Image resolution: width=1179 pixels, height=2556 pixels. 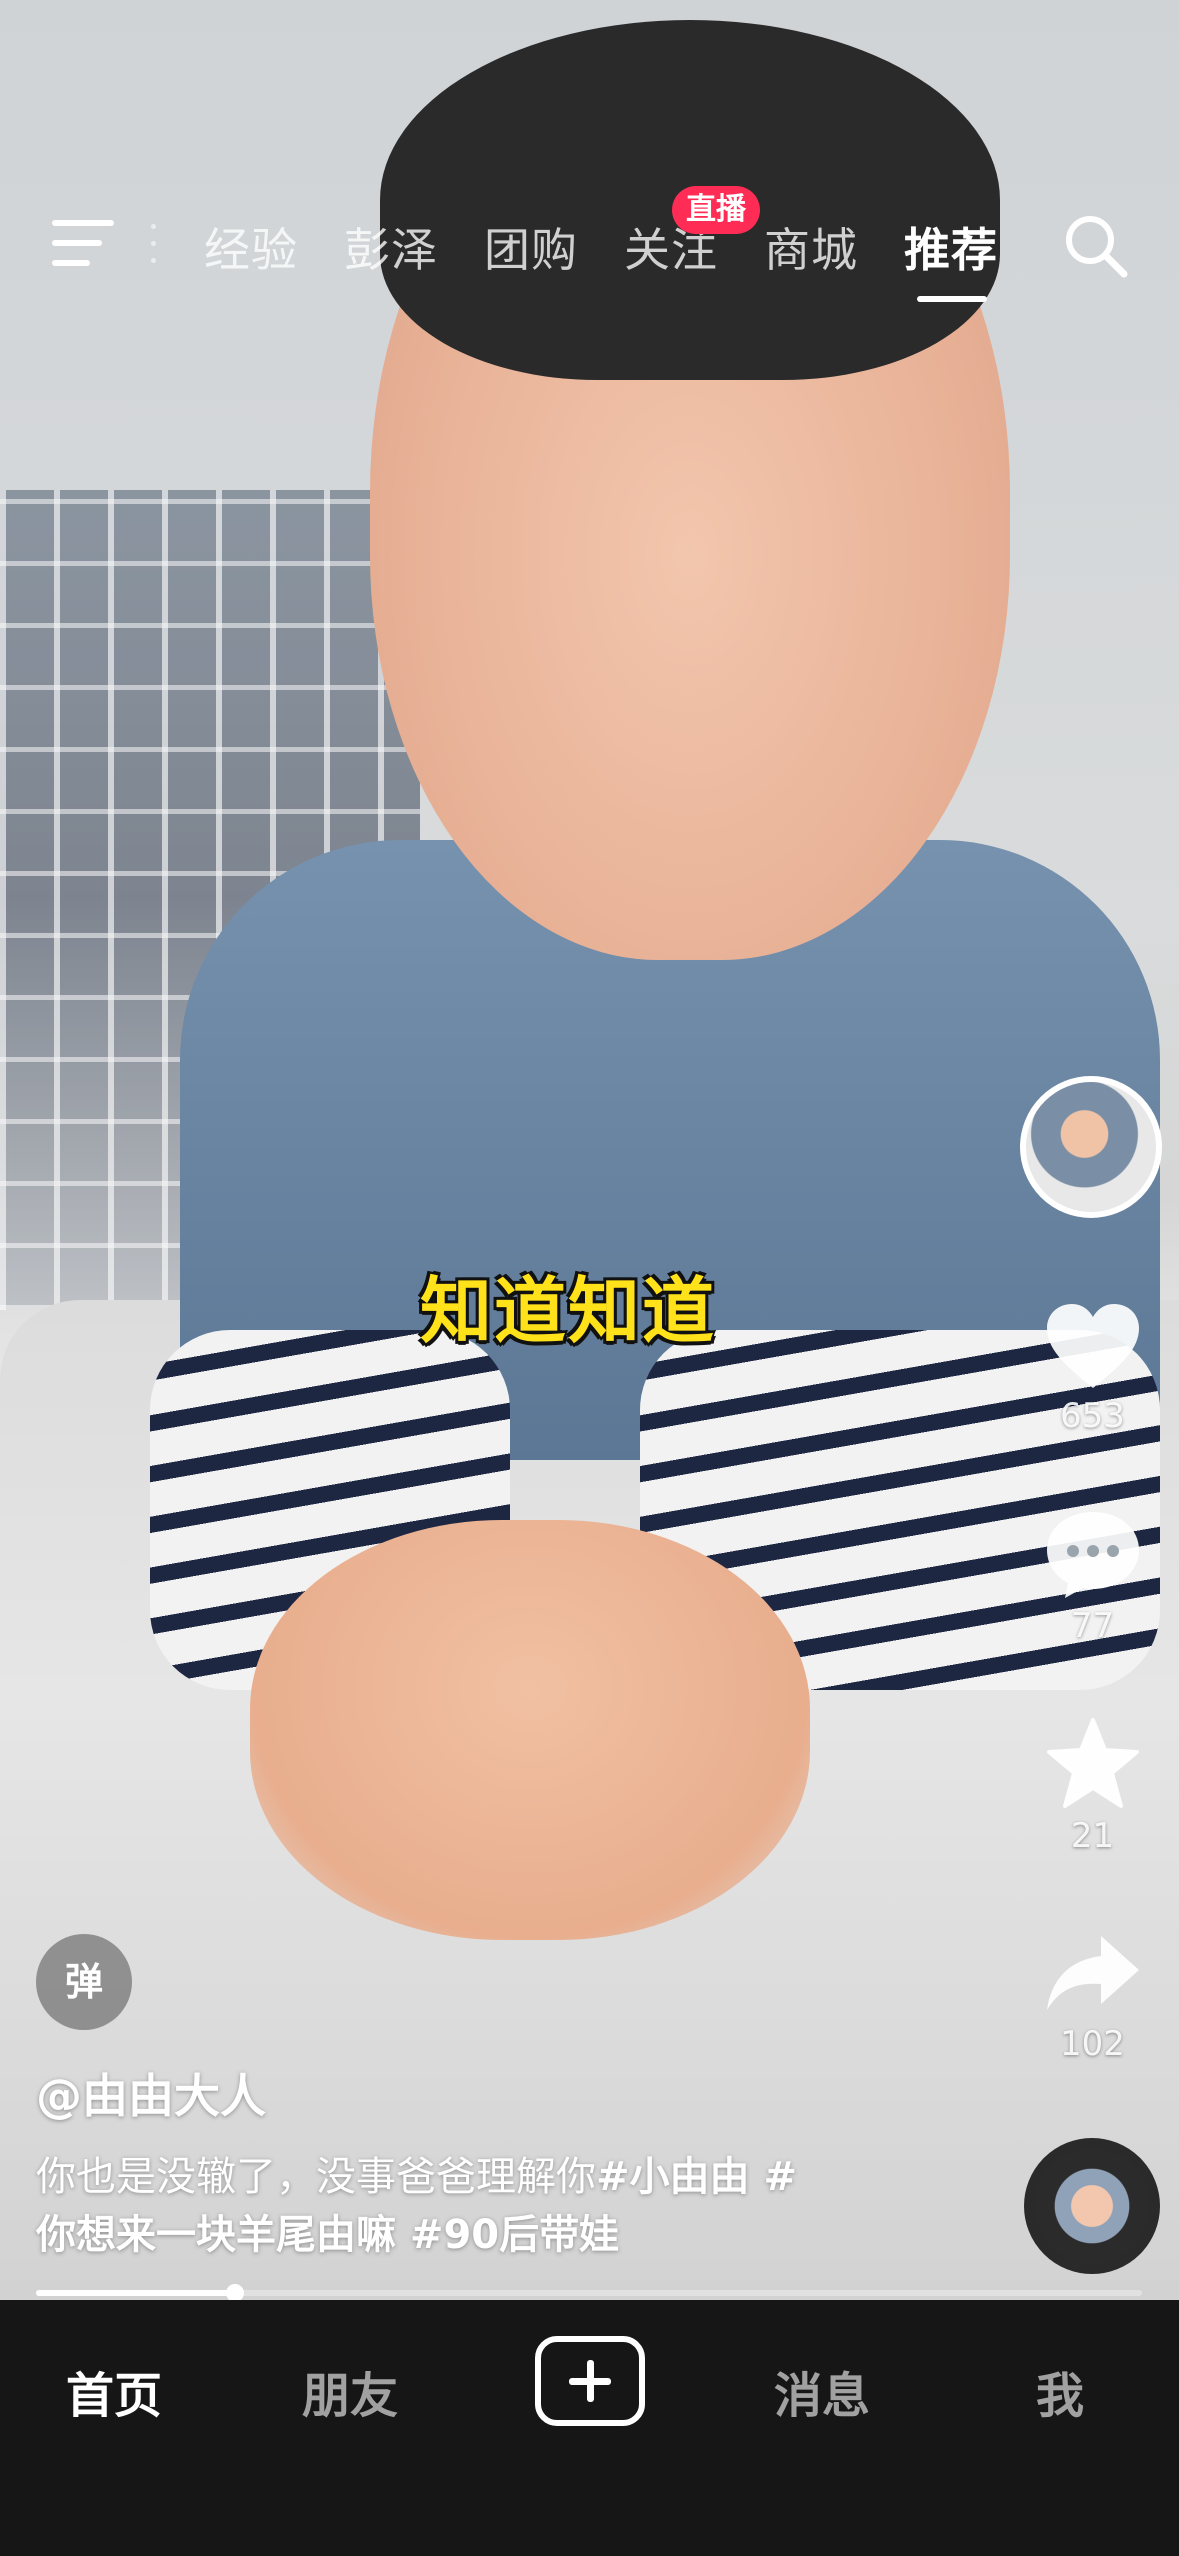 I want to click on description-text: 你也是没辙了，没事爸爸理解你, so click(x=316, y=2177).